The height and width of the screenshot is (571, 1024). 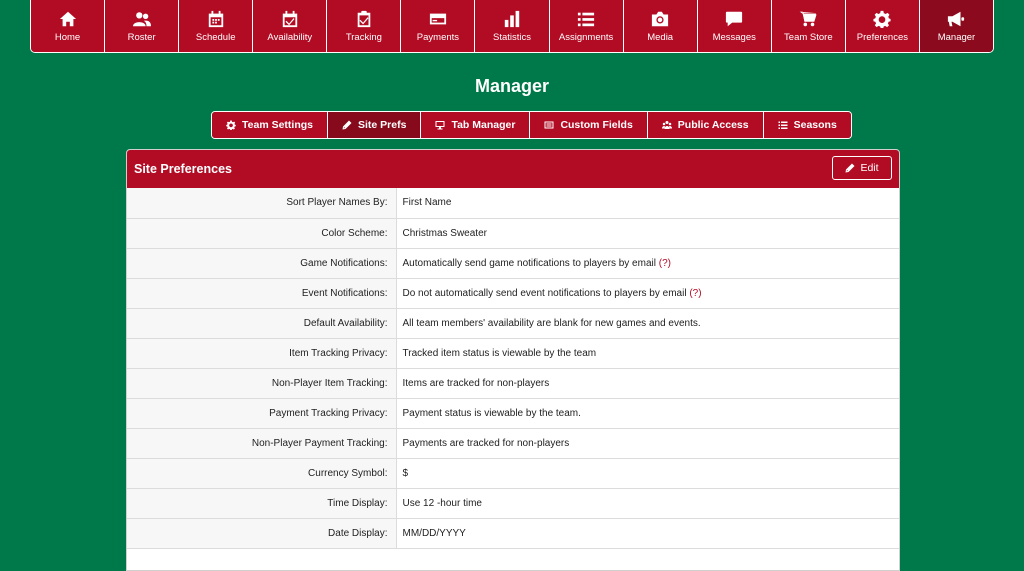 I want to click on tab-site-prefs: Site Prefs, so click(x=375, y=125).